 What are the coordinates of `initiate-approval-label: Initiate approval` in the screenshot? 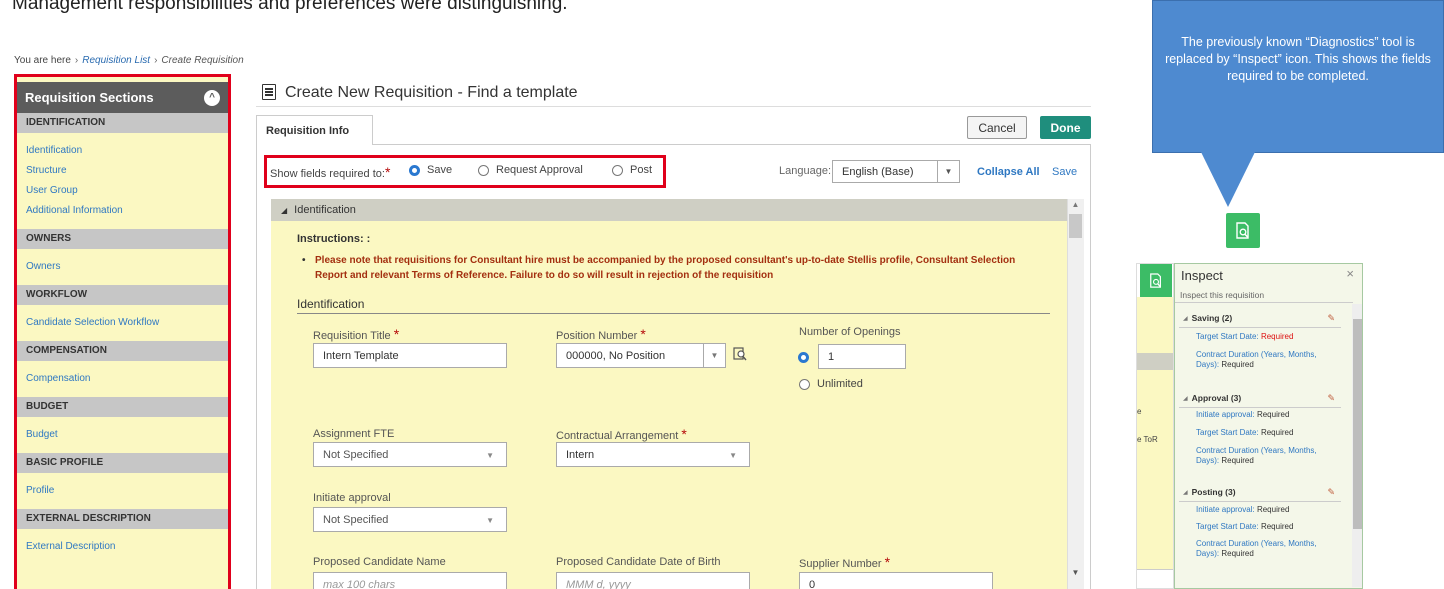 It's located at (352, 498).